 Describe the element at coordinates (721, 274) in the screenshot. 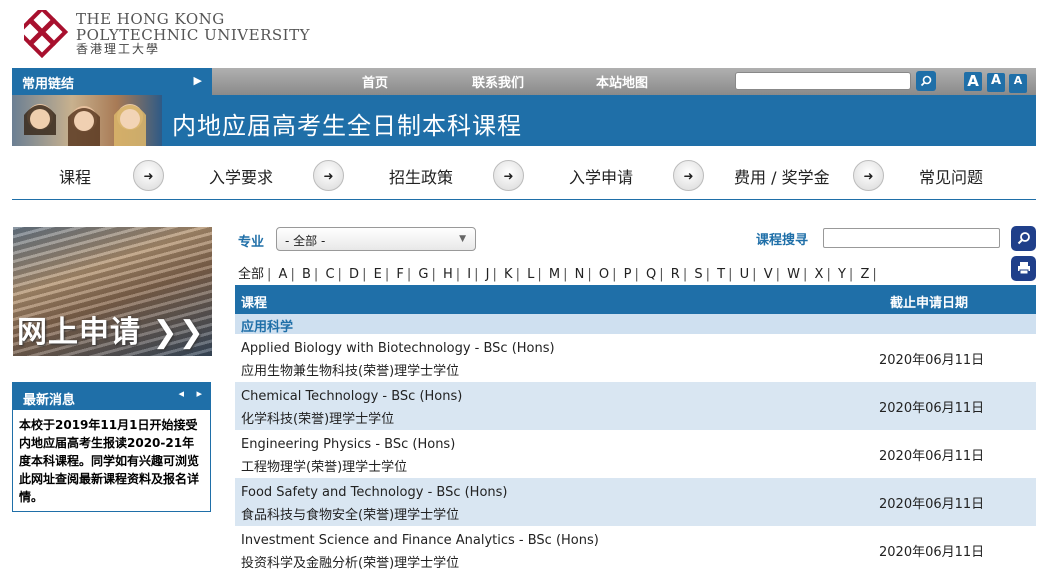

I see `alpha-t: T` at that location.